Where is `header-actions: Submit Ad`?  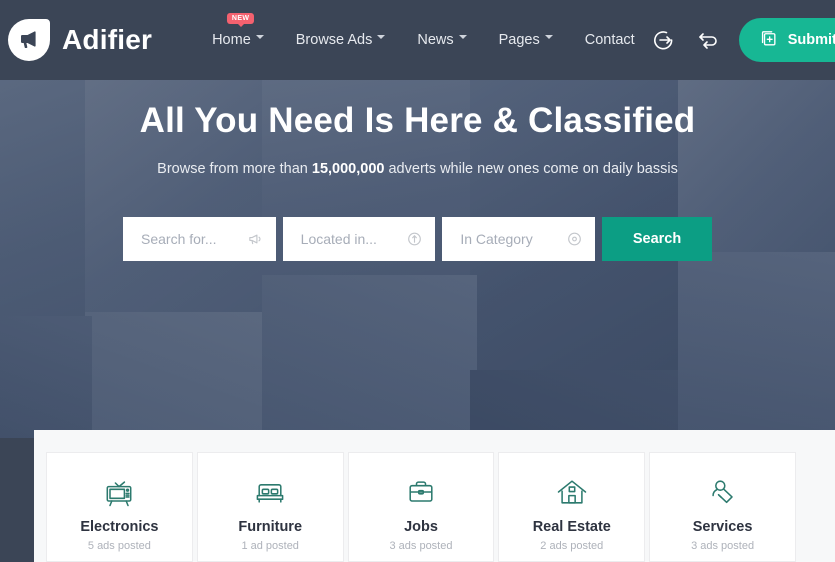
header-actions: Submit Ad is located at coordinates (743, 40).